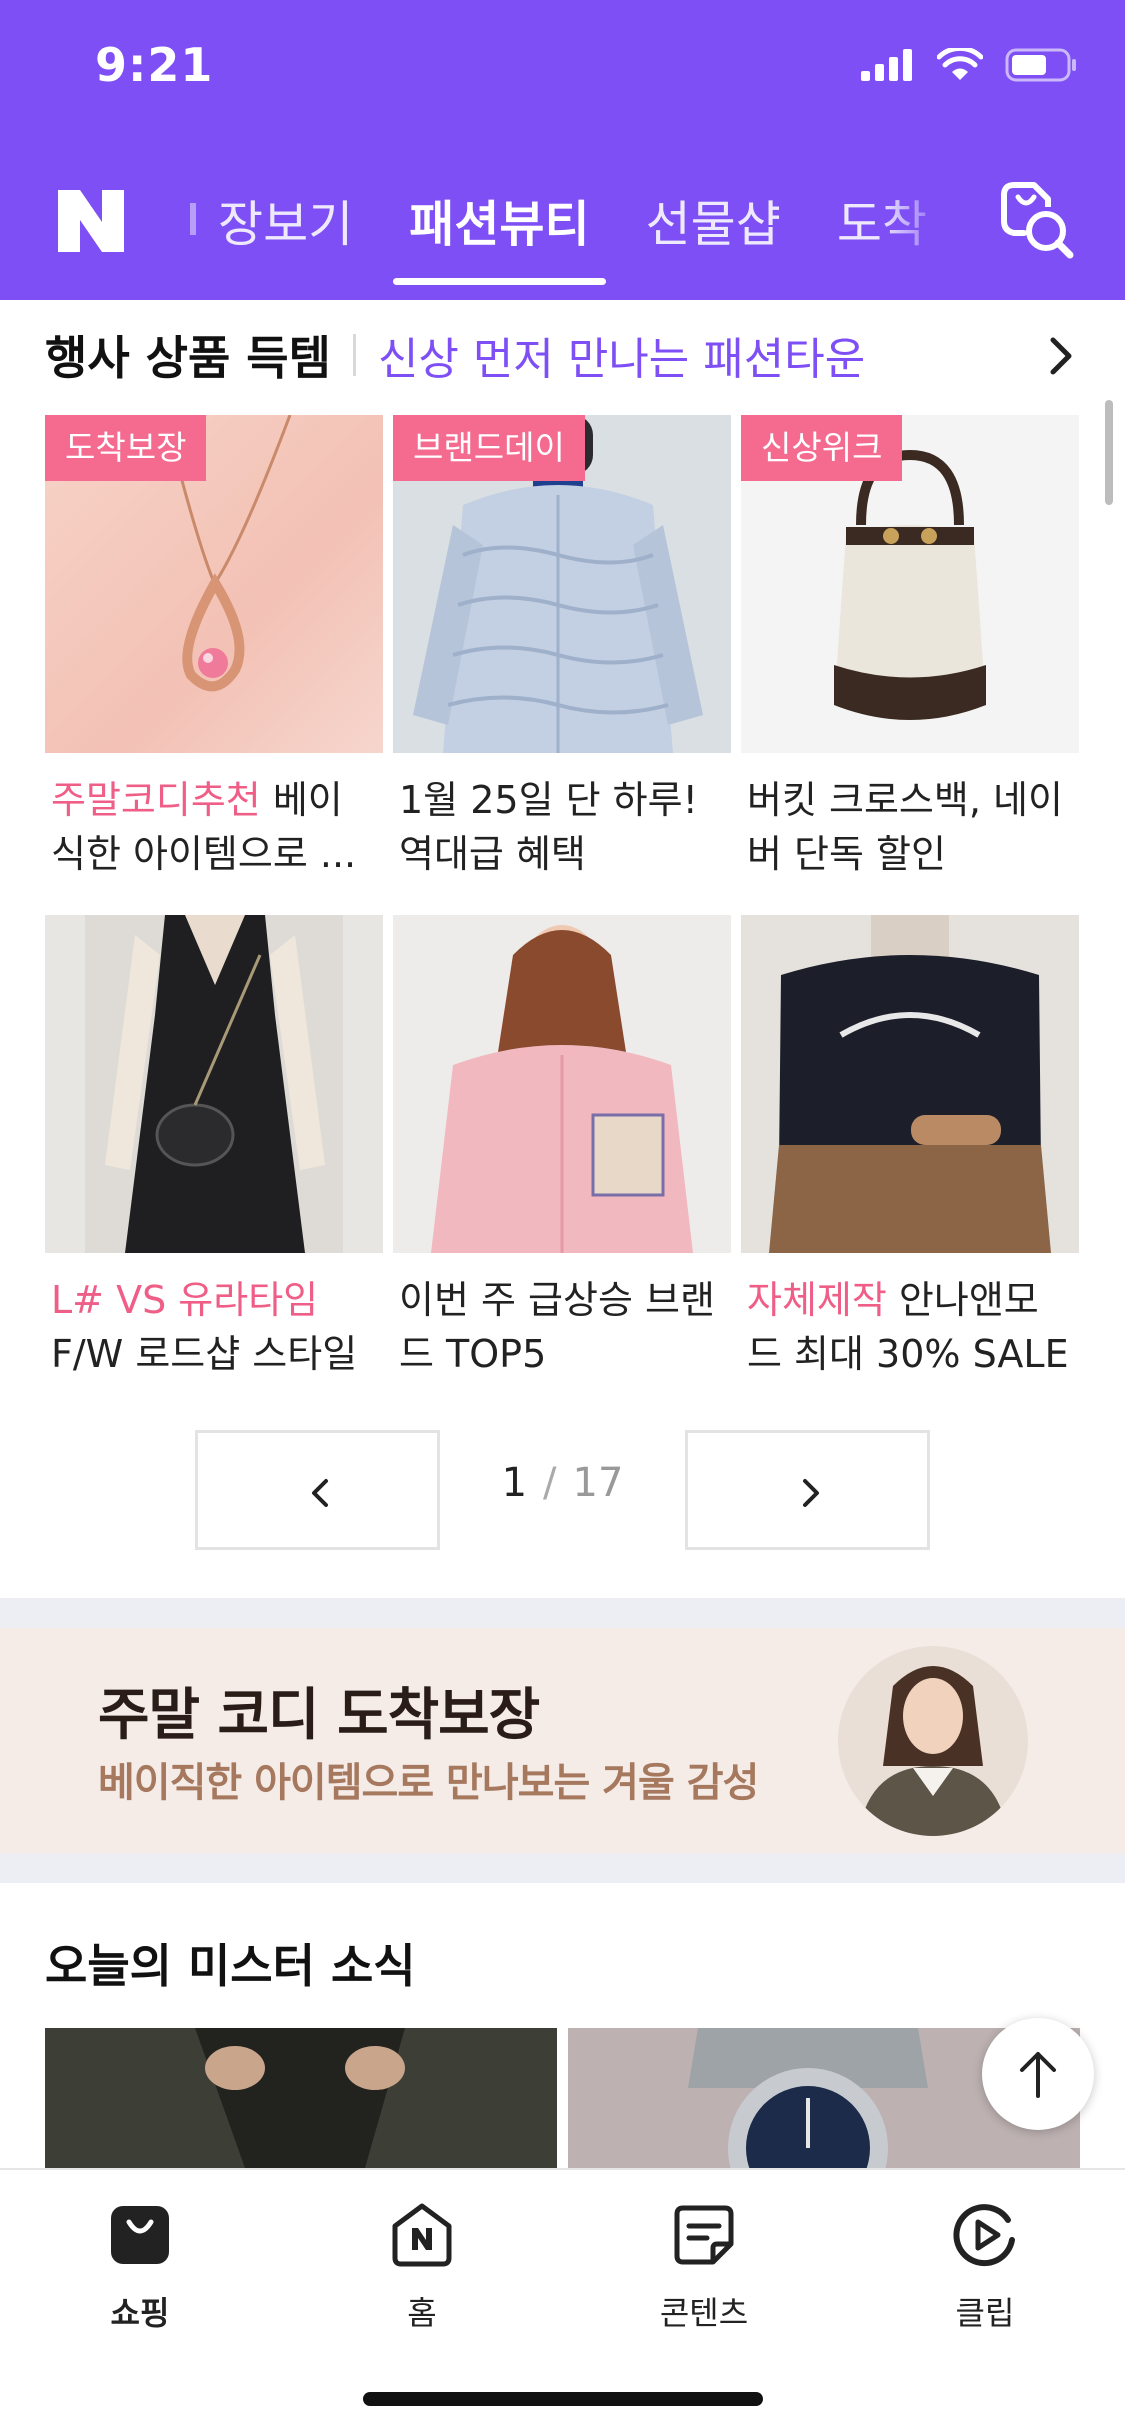  Describe the element at coordinates (320, 1493) in the screenshot. I see `chevron-left-icon` at that location.